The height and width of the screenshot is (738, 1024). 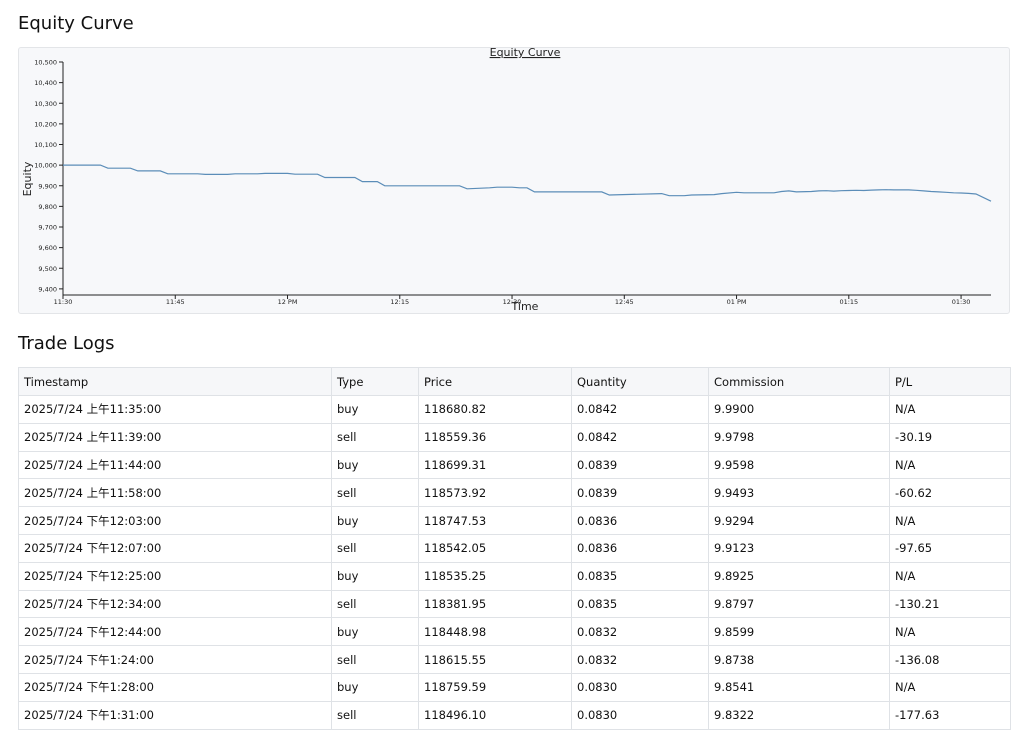 What do you see at coordinates (799, 687) in the screenshot?
I see `table-cell: 9.8541` at bounding box center [799, 687].